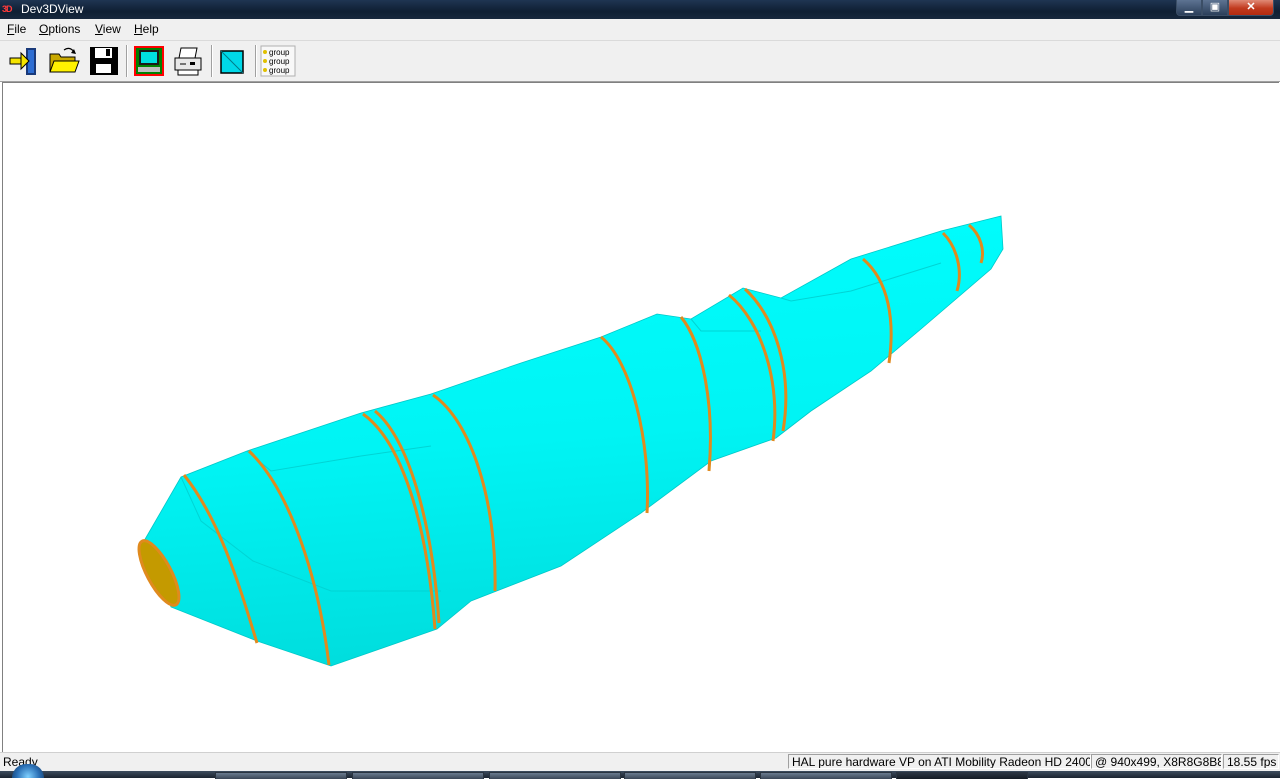  I want to click on toolbar: group group group, so click(640, 61).